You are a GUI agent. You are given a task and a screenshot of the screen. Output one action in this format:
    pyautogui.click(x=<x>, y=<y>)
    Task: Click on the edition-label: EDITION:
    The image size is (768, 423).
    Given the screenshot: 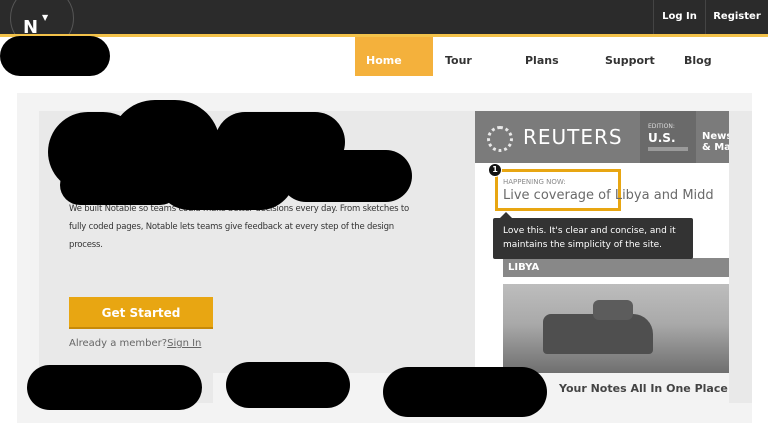 What is the action you would take?
    pyautogui.click(x=661, y=126)
    